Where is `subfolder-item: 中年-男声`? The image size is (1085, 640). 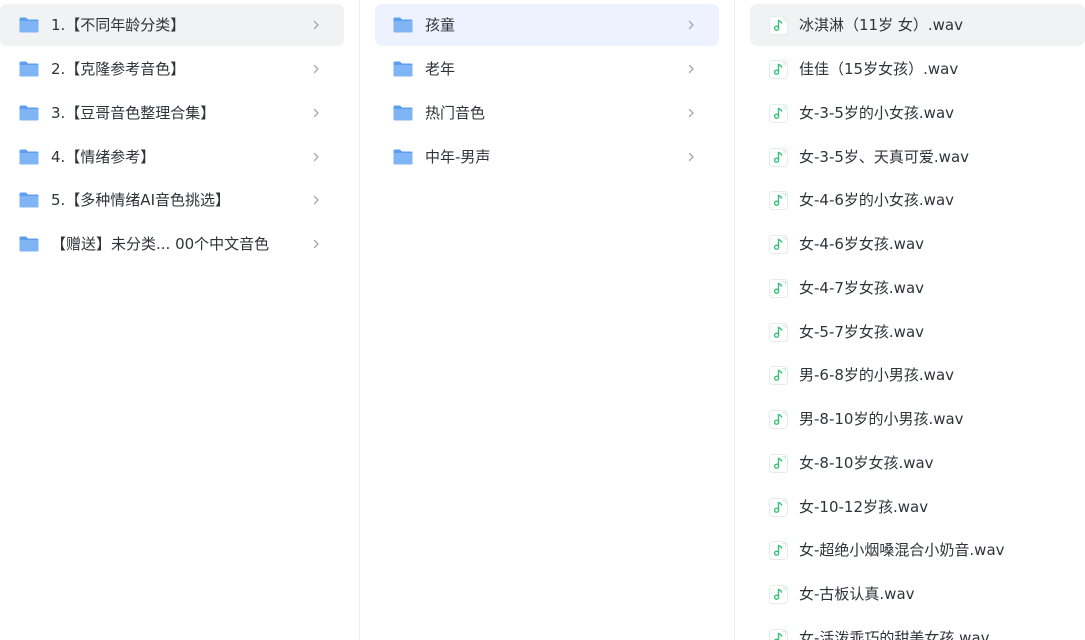 subfolder-item: 中年-男声 is located at coordinates (547, 157).